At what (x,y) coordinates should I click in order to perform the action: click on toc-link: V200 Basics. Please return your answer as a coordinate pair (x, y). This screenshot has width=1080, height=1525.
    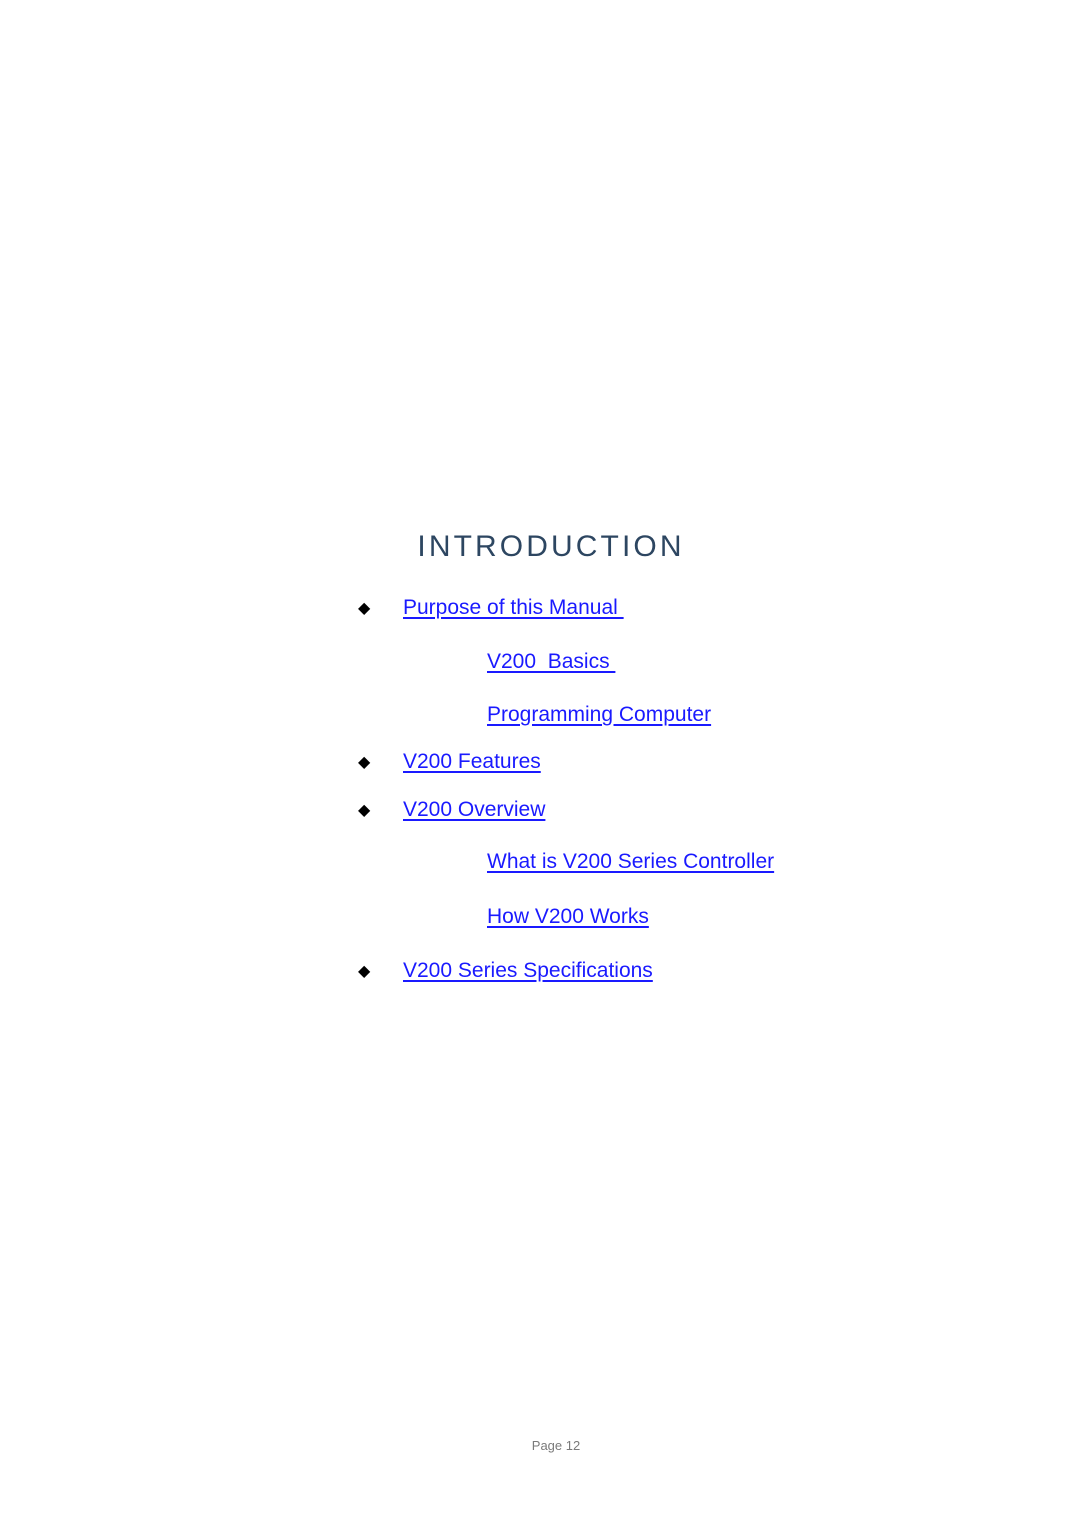
    Looking at the image, I should click on (551, 661).